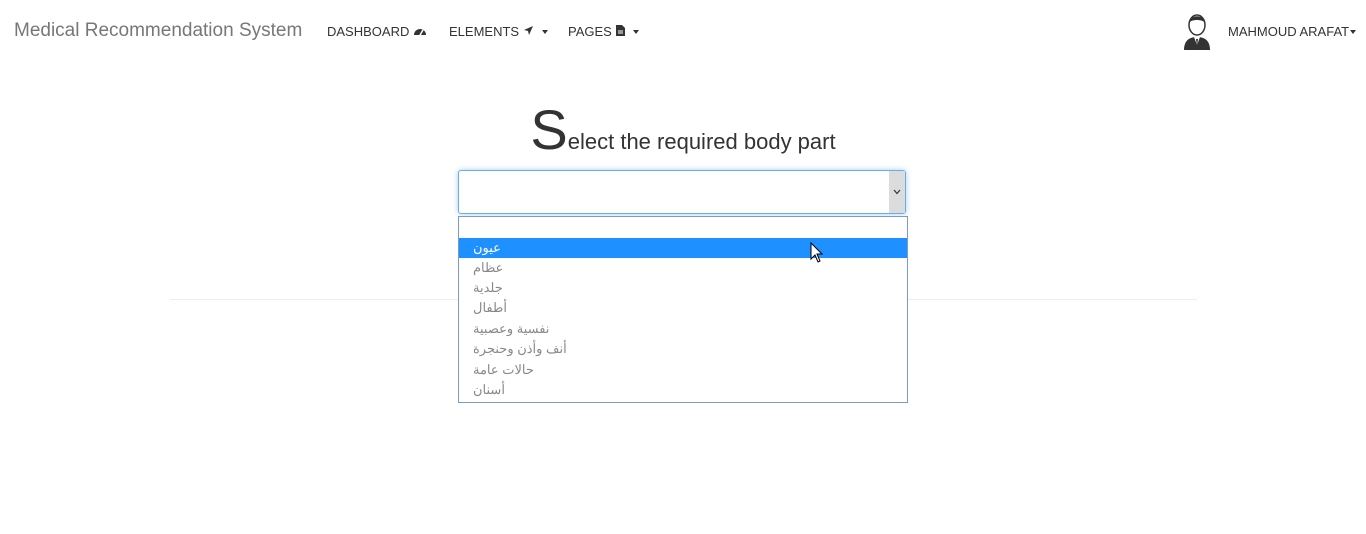  What do you see at coordinates (528, 32) in the screenshot?
I see `send-icon` at bounding box center [528, 32].